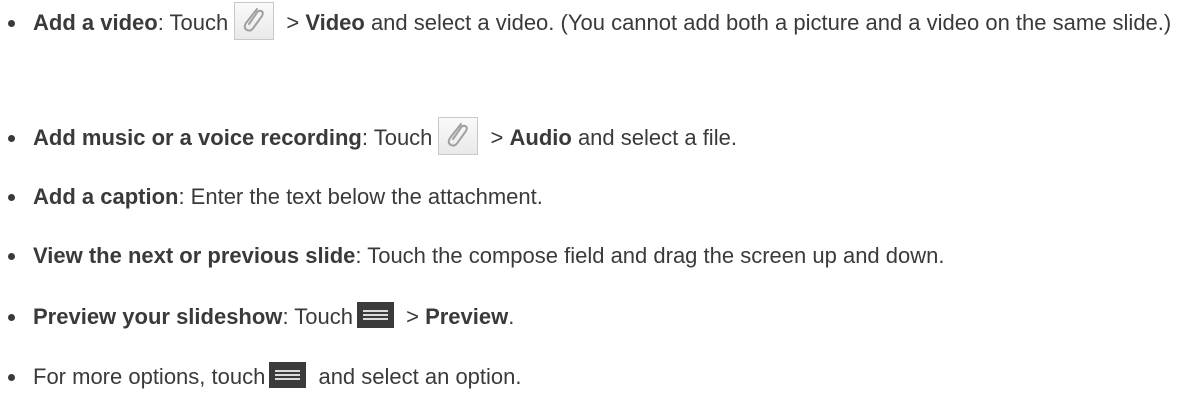 This screenshot has height=420, width=1194. What do you see at coordinates (106, 196) in the screenshot?
I see `item-heading: Add a caption` at bounding box center [106, 196].